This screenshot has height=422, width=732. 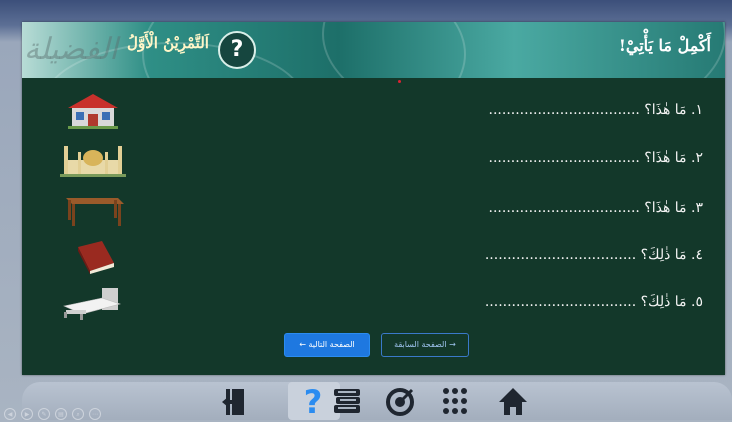 What do you see at coordinates (377, 401) in the screenshot?
I see `bottom-toolbar: ?` at bounding box center [377, 401].